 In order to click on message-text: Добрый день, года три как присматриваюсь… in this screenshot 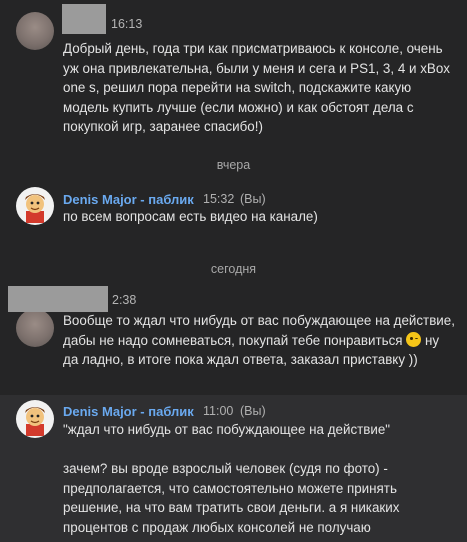, I will do `click(258, 87)`.